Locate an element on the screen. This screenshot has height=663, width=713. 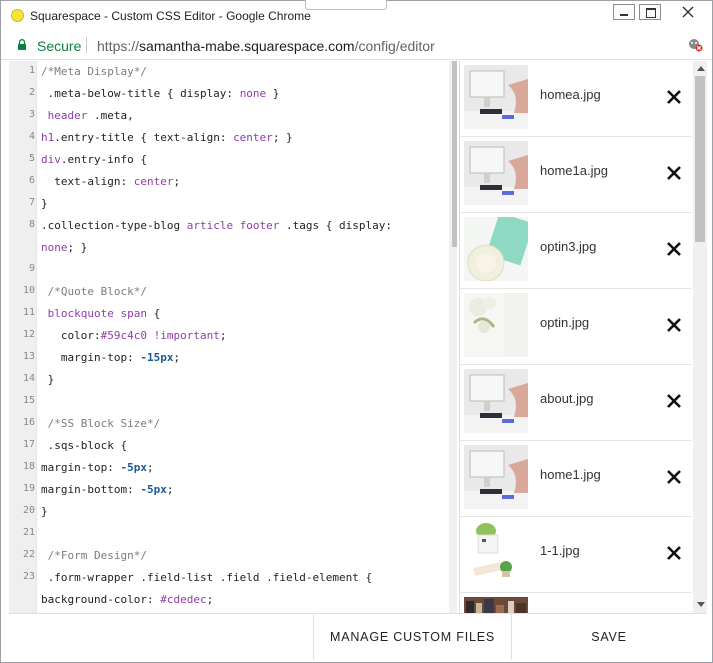
file-name: optin.jpg is located at coordinates (565, 322).